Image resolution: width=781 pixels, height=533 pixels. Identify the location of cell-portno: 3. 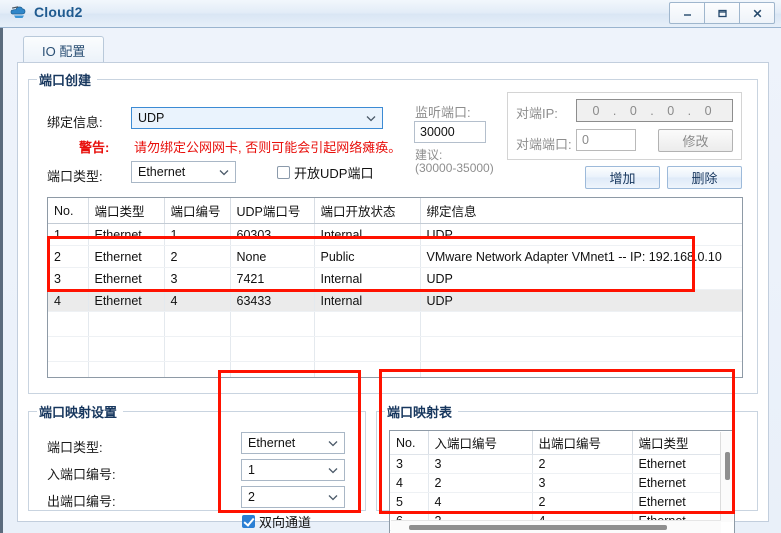
(197, 278).